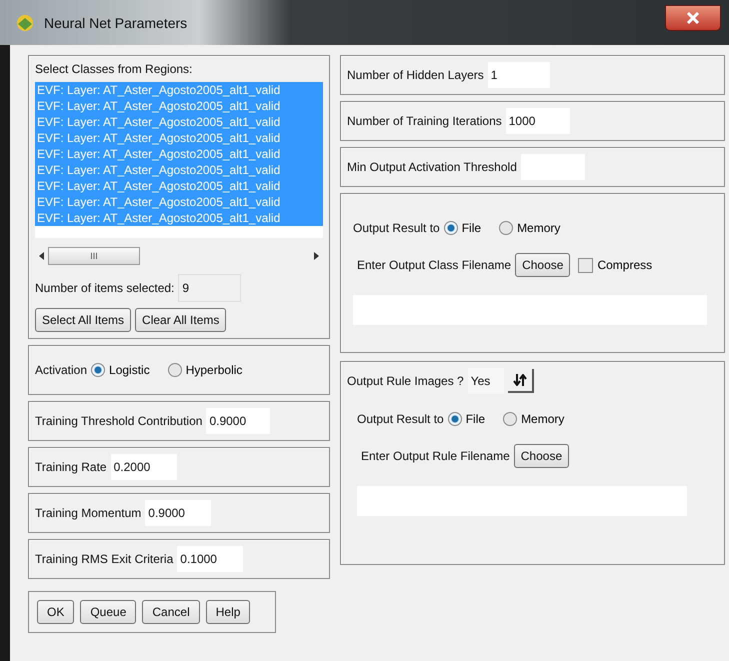 This screenshot has height=661, width=729. I want to click on compress-checkbox: Compress, so click(615, 265).